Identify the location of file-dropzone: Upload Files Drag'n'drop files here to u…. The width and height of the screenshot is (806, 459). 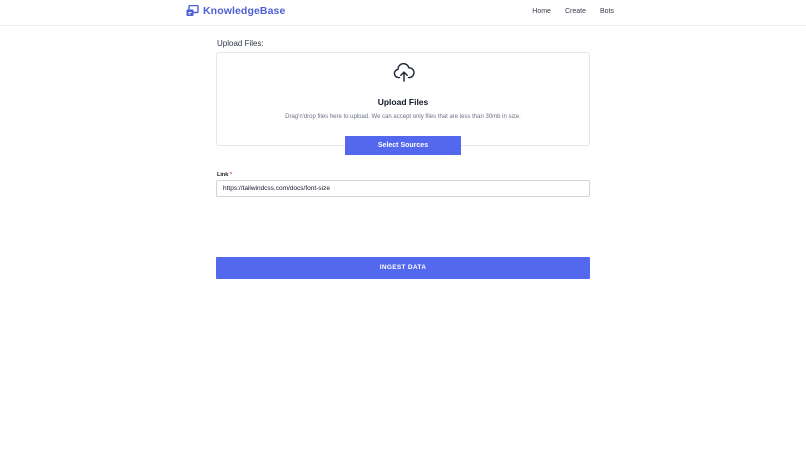
(403, 99).